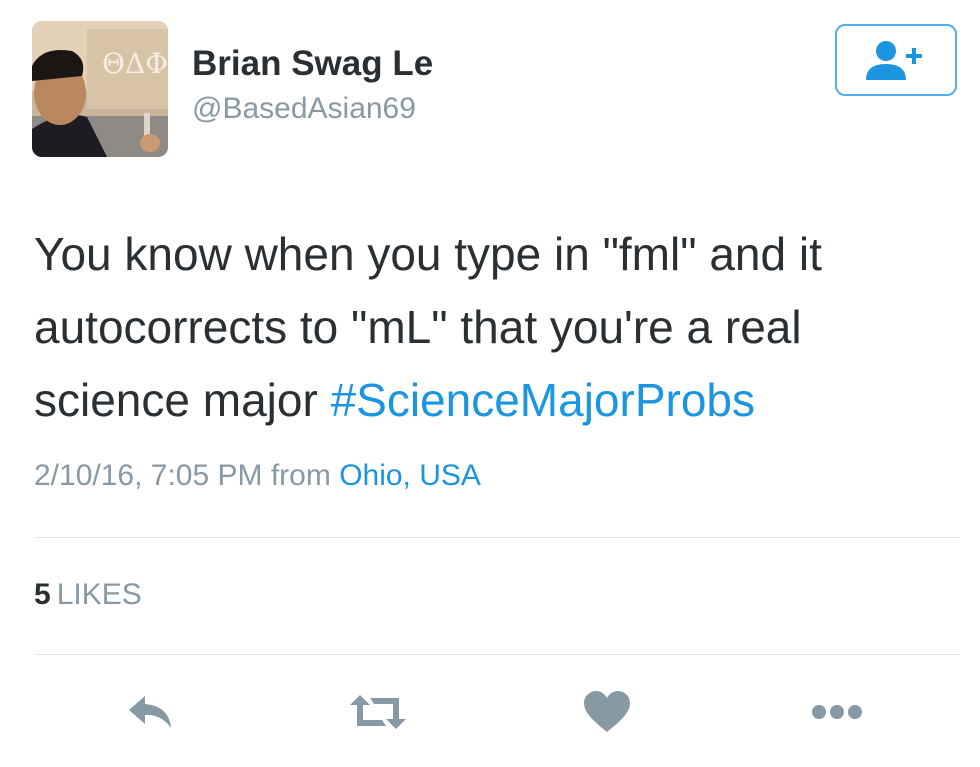  I want to click on like-button, so click(607, 712).